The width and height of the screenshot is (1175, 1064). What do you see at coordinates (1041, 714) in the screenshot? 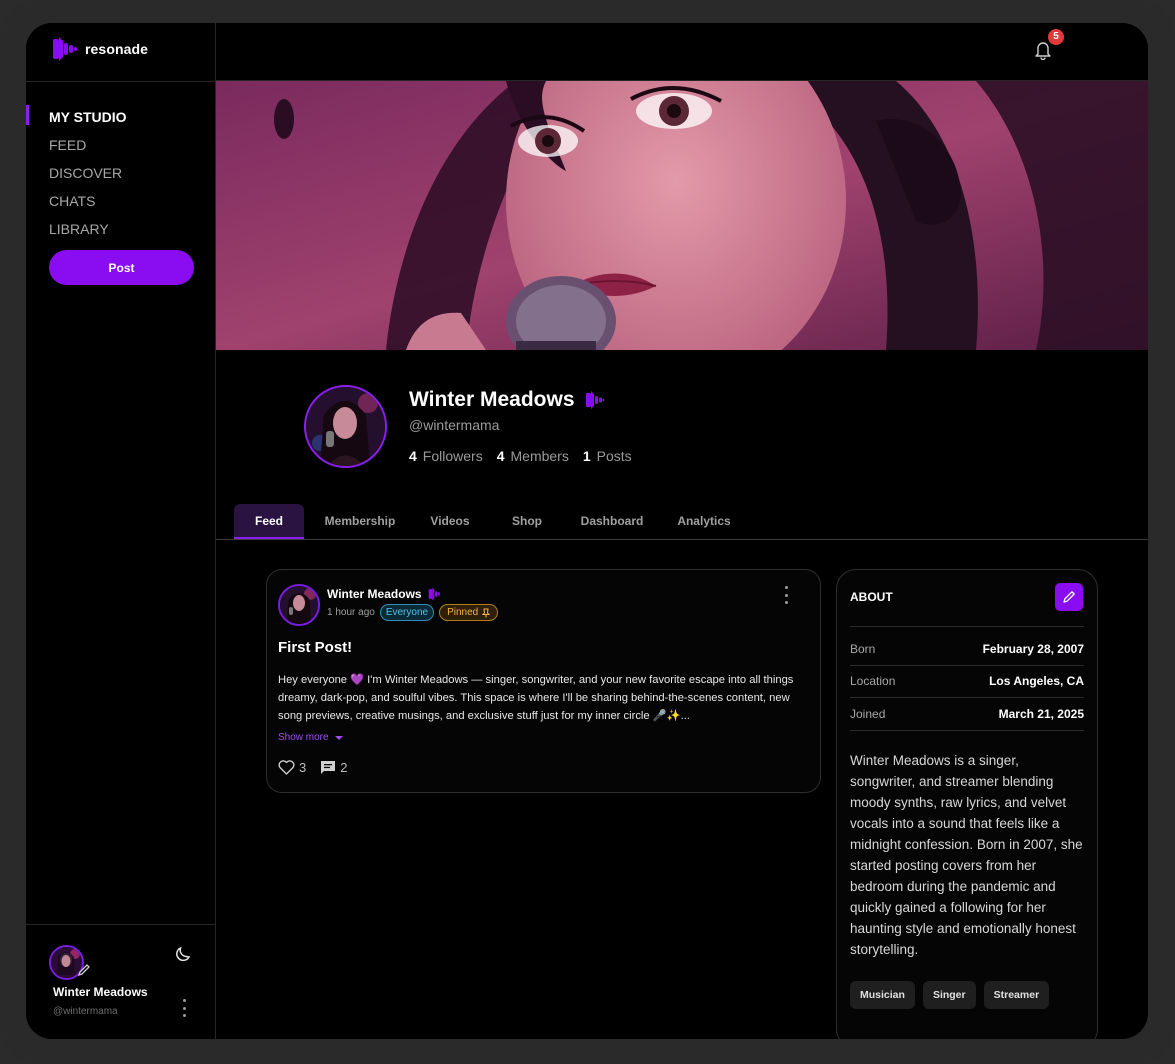
I see `about-value: March 21, 2025` at bounding box center [1041, 714].